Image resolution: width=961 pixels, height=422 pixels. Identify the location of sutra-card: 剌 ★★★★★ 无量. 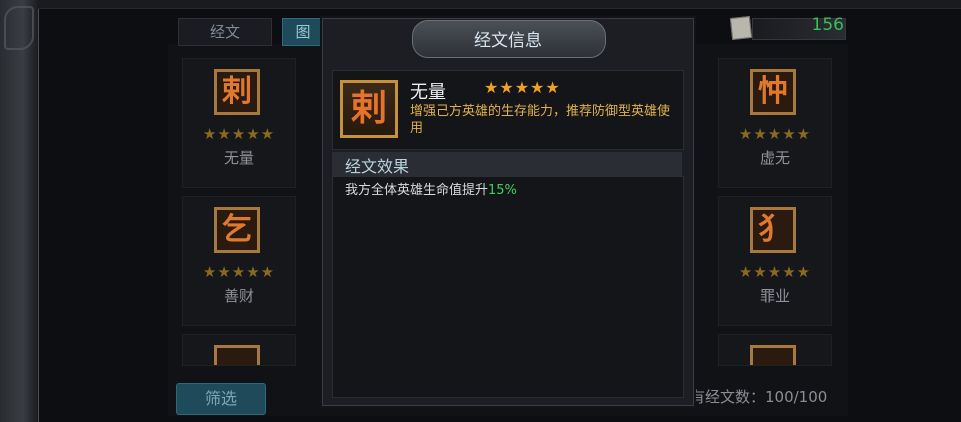
(239, 123).